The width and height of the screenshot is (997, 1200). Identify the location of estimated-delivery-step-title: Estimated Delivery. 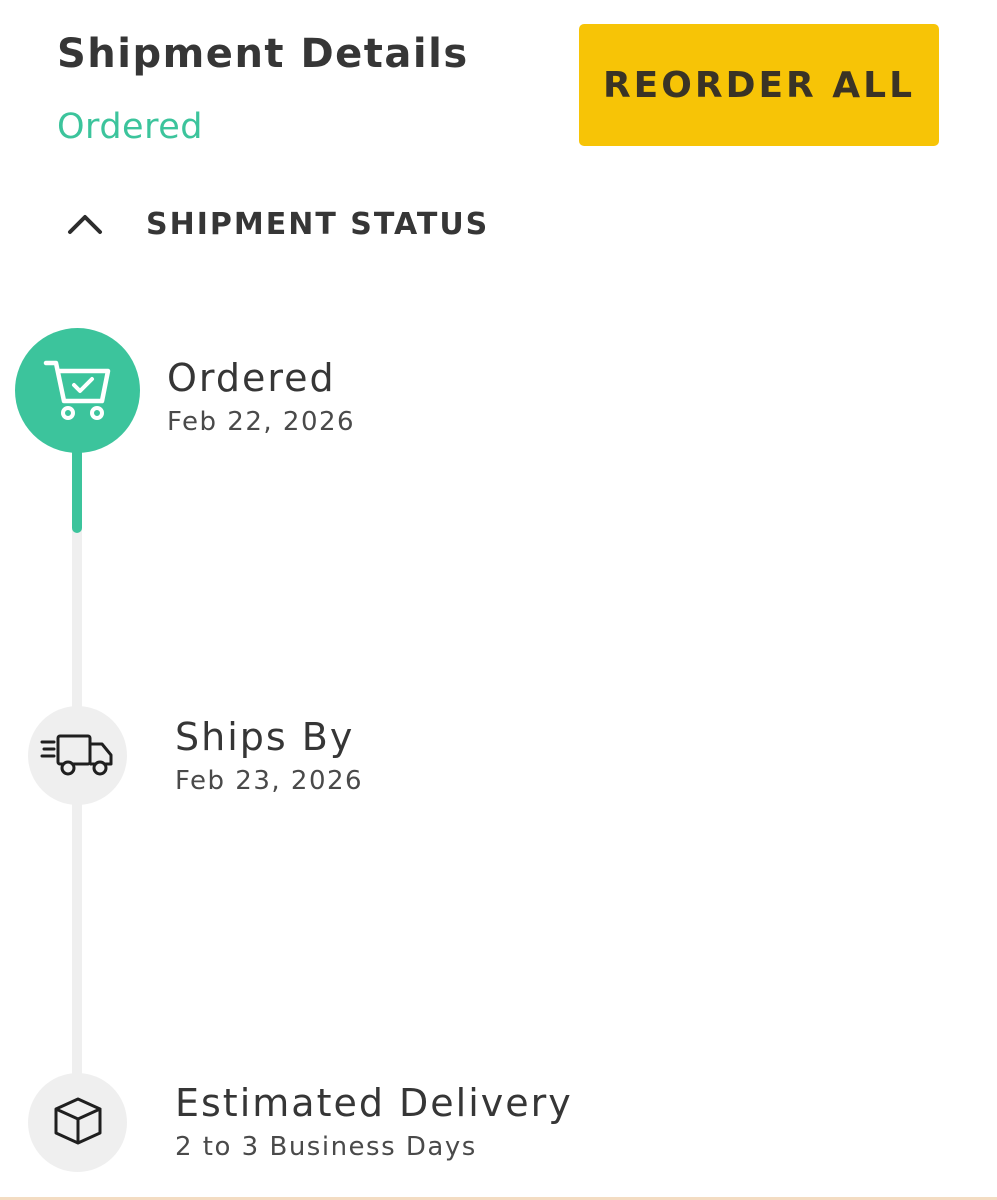
(374, 1103).